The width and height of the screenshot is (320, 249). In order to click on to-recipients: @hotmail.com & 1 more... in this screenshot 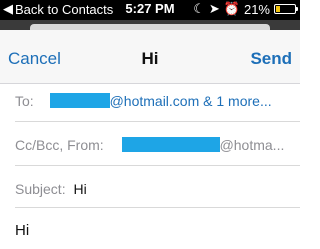, I will do `click(191, 101)`.